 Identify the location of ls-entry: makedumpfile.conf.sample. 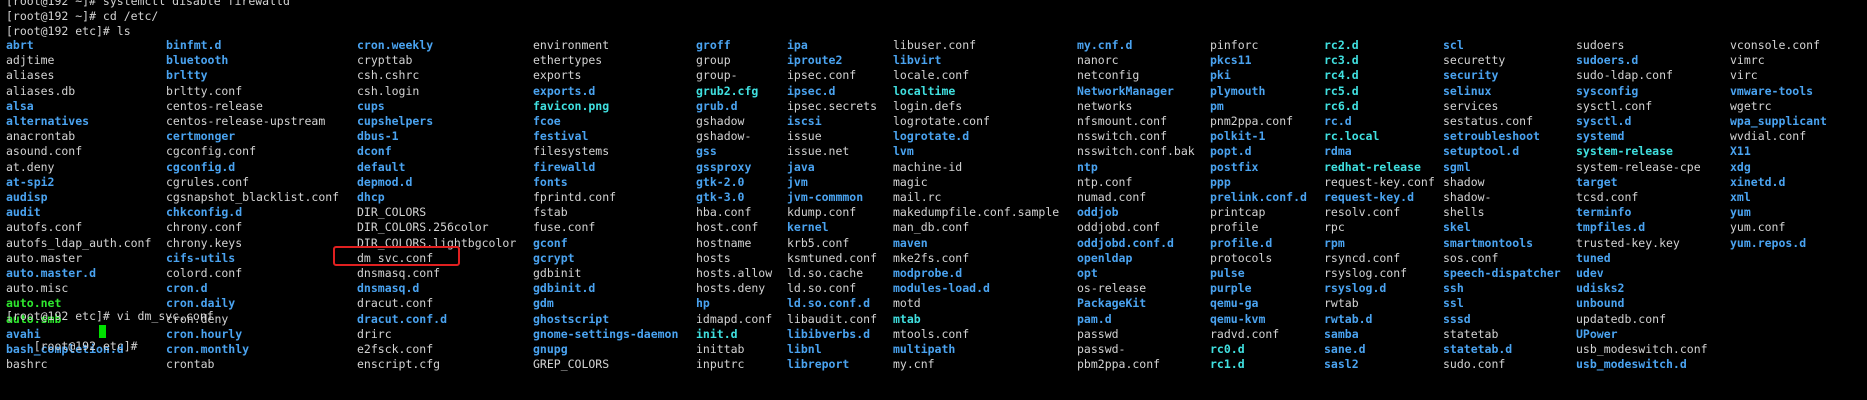
(976, 212).